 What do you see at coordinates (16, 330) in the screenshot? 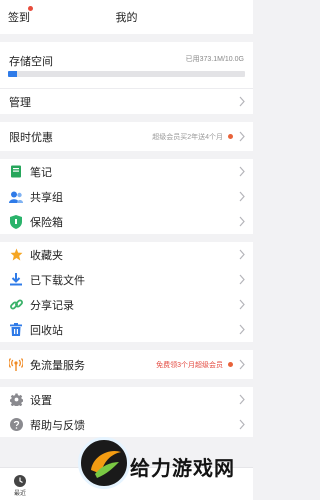
I see `trash-icon` at bounding box center [16, 330].